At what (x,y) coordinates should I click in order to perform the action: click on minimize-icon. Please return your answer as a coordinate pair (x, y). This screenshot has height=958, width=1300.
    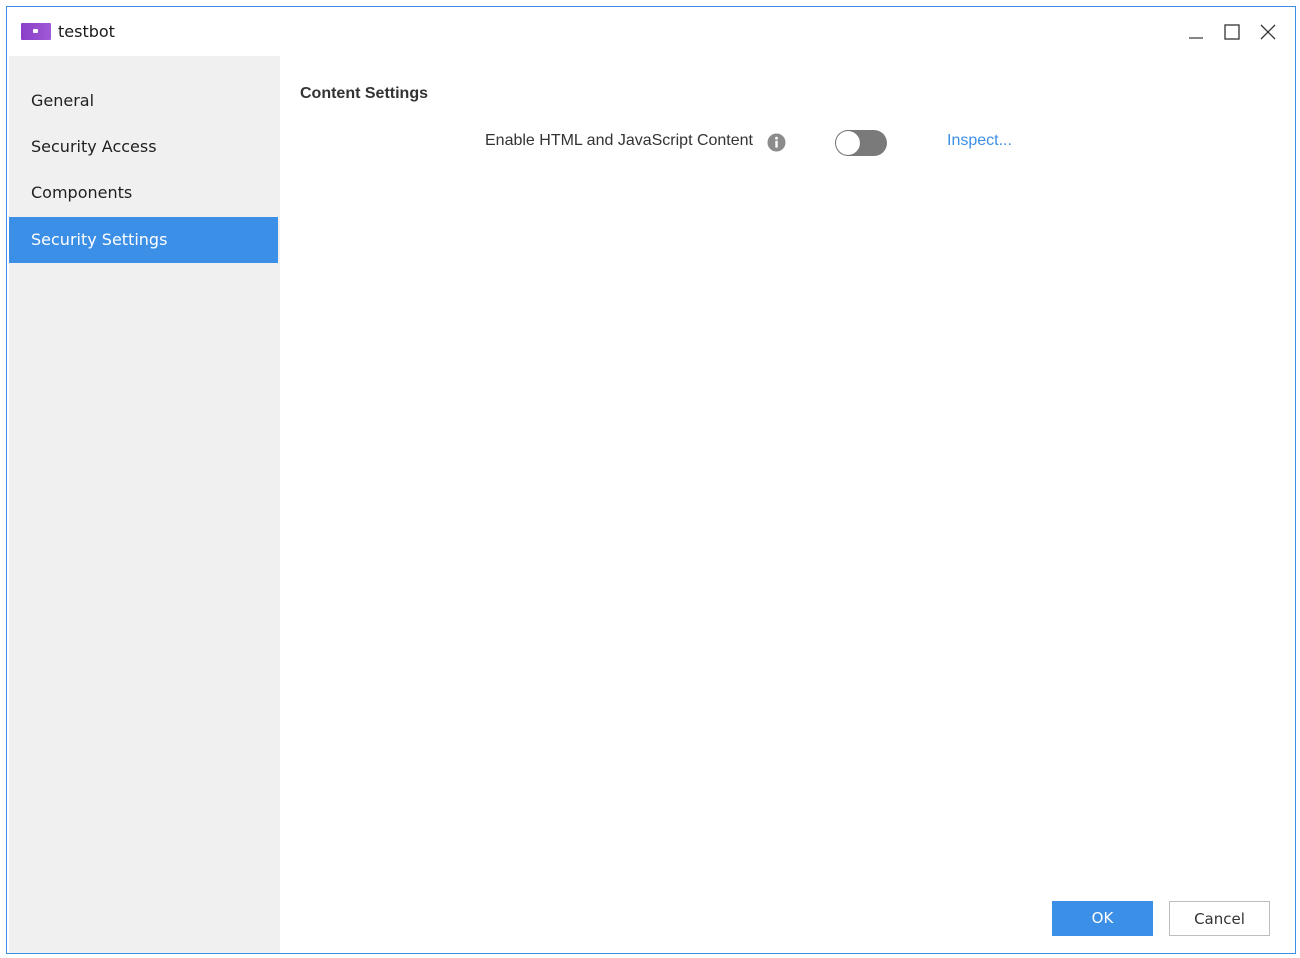
    Looking at the image, I should click on (1196, 32).